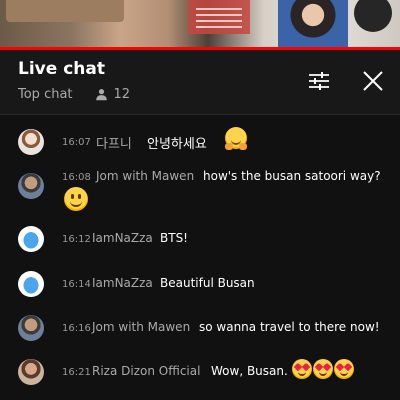 This screenshot has width=400, height=400. Describe the element at coordinates (76, 328) in the screenshot. I see `message-time: 16:16` at that location.